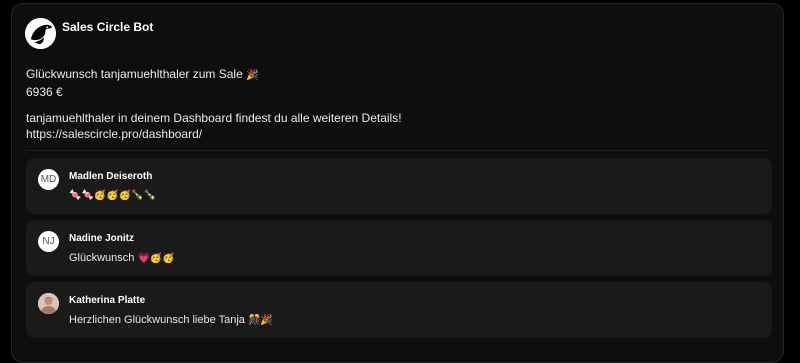 The image size is (800, 363). I want to click on bot-avatar, so click(40, 33).